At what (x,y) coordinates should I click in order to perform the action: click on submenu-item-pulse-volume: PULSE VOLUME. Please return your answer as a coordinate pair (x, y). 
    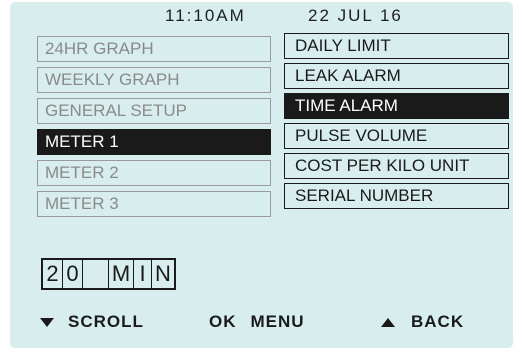
    Looking at the image, I should click on (396, 136).